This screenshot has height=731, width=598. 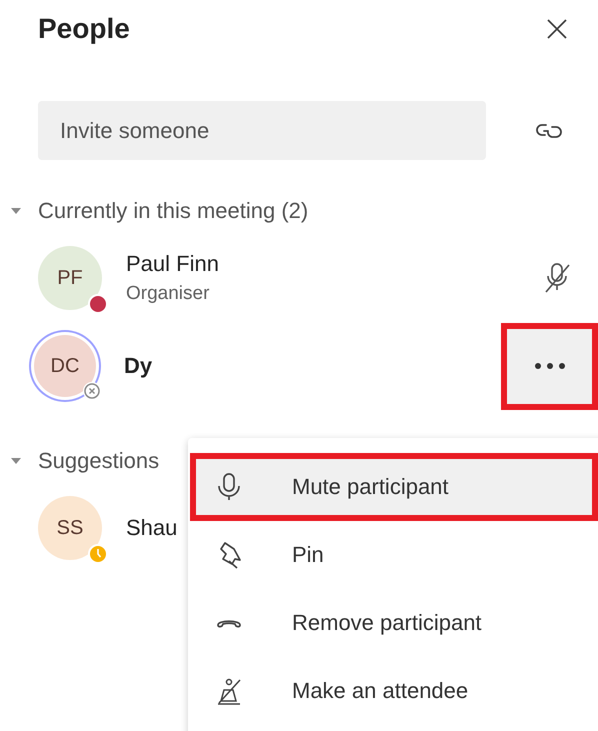 What do you see at coordinates (168, 294) in the screenshot?
I see `person-role: Organiser` at bounding box center [168, 294].